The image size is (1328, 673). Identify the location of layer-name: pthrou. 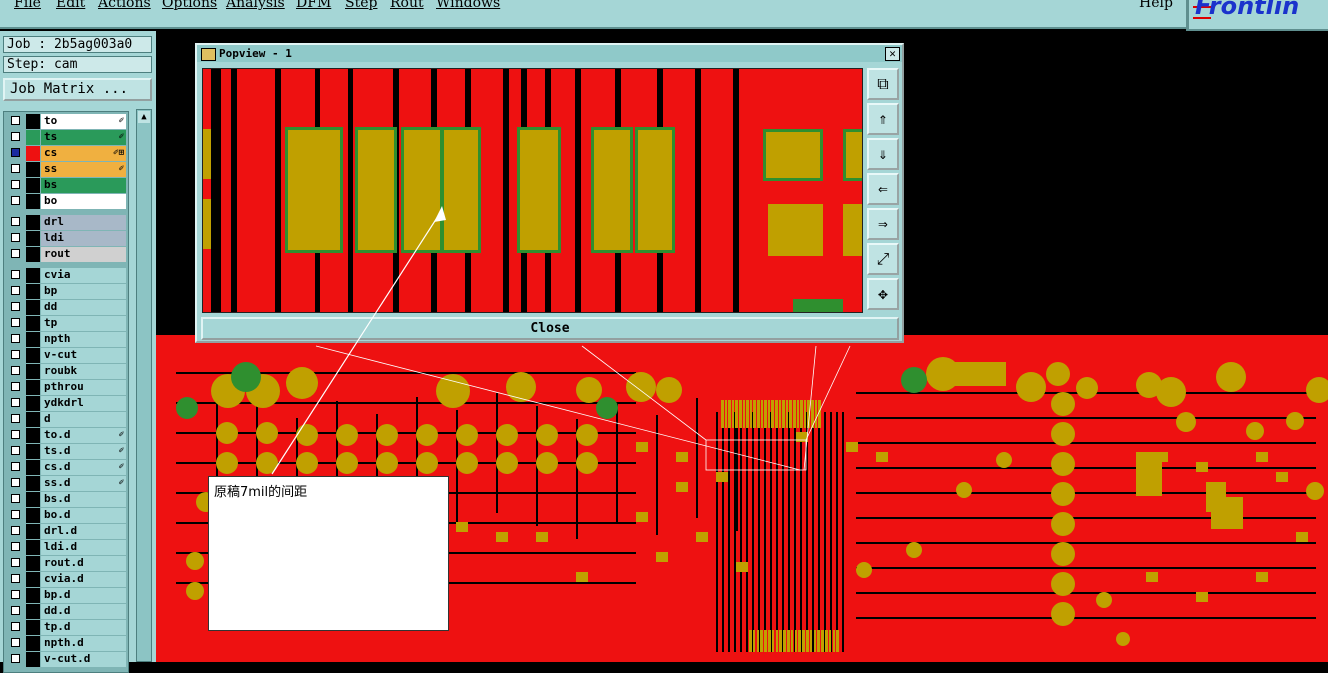
(83, 387).